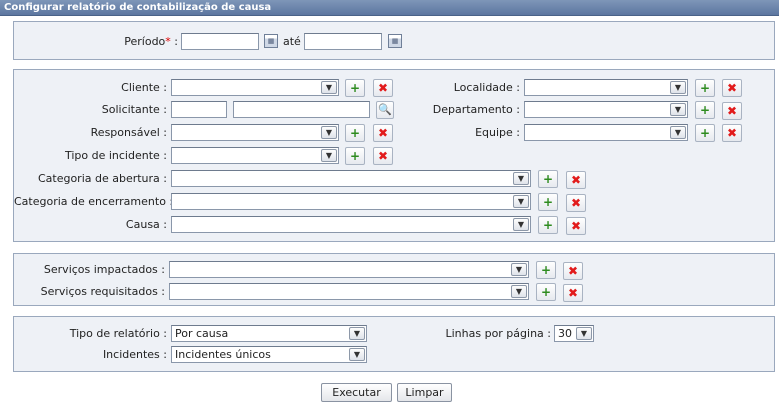  What do you see at coordinates (548, 179) in the screenshot?
I see `add-categoria-abertura-button: +` at bounding box center [548, 179].